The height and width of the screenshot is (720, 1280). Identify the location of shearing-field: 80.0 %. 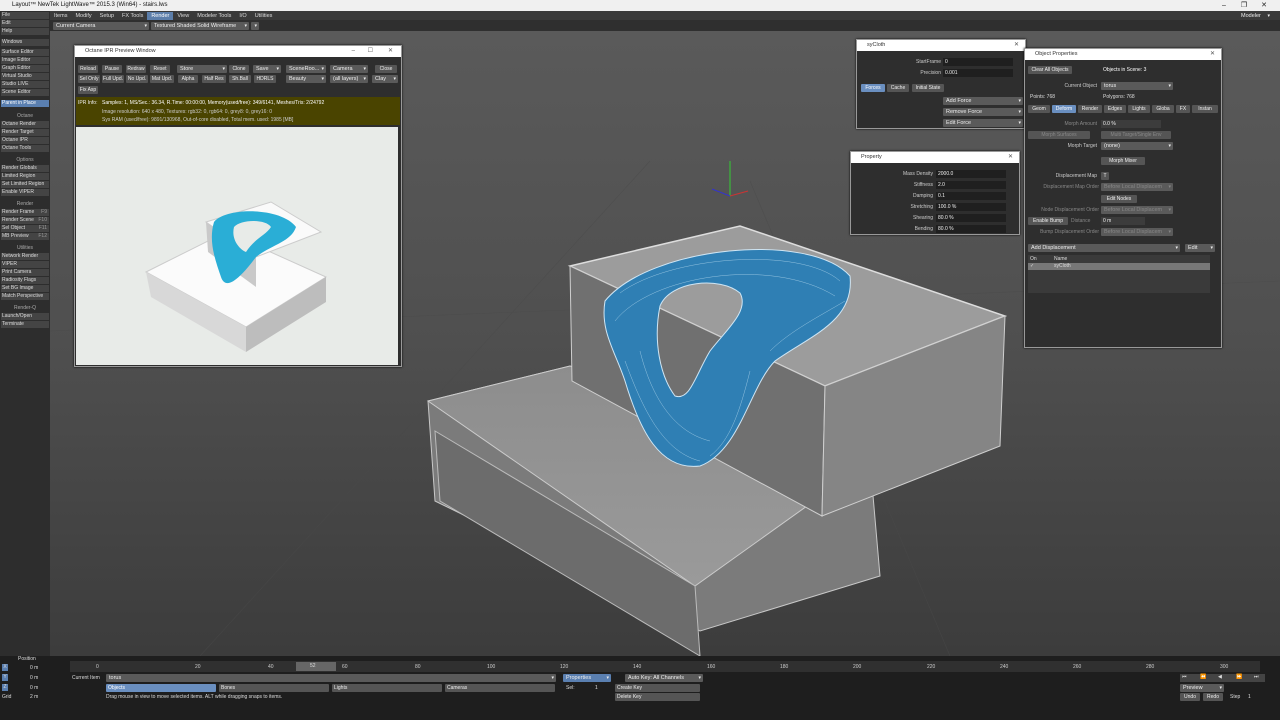
(971, 218).